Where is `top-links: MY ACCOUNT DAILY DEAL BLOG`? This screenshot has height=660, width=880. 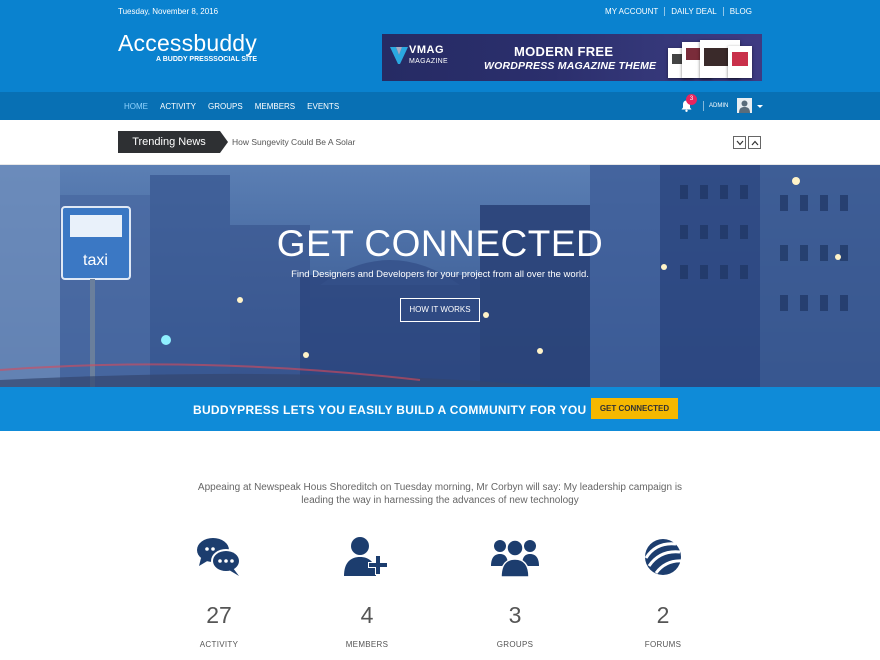
top-links: MY ACCOUNT DAILY DEAL BLOG is located at coordinates (678, 11).